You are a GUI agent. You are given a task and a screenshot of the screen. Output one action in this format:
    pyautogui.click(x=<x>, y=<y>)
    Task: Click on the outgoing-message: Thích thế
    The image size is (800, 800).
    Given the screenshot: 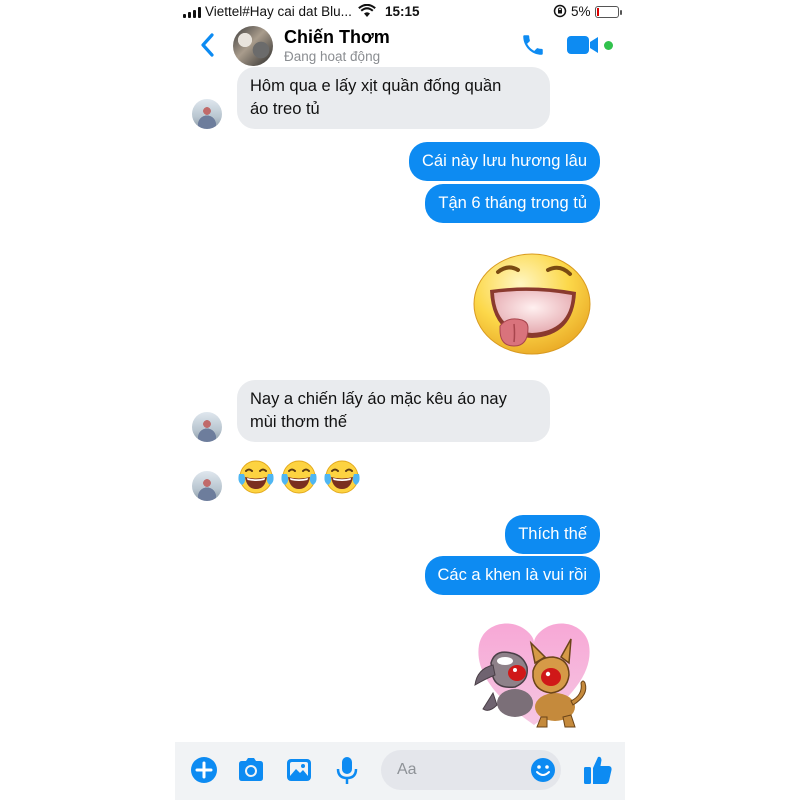 What is the action you would take?
    pyautogui.click(x=552, y=534)
    